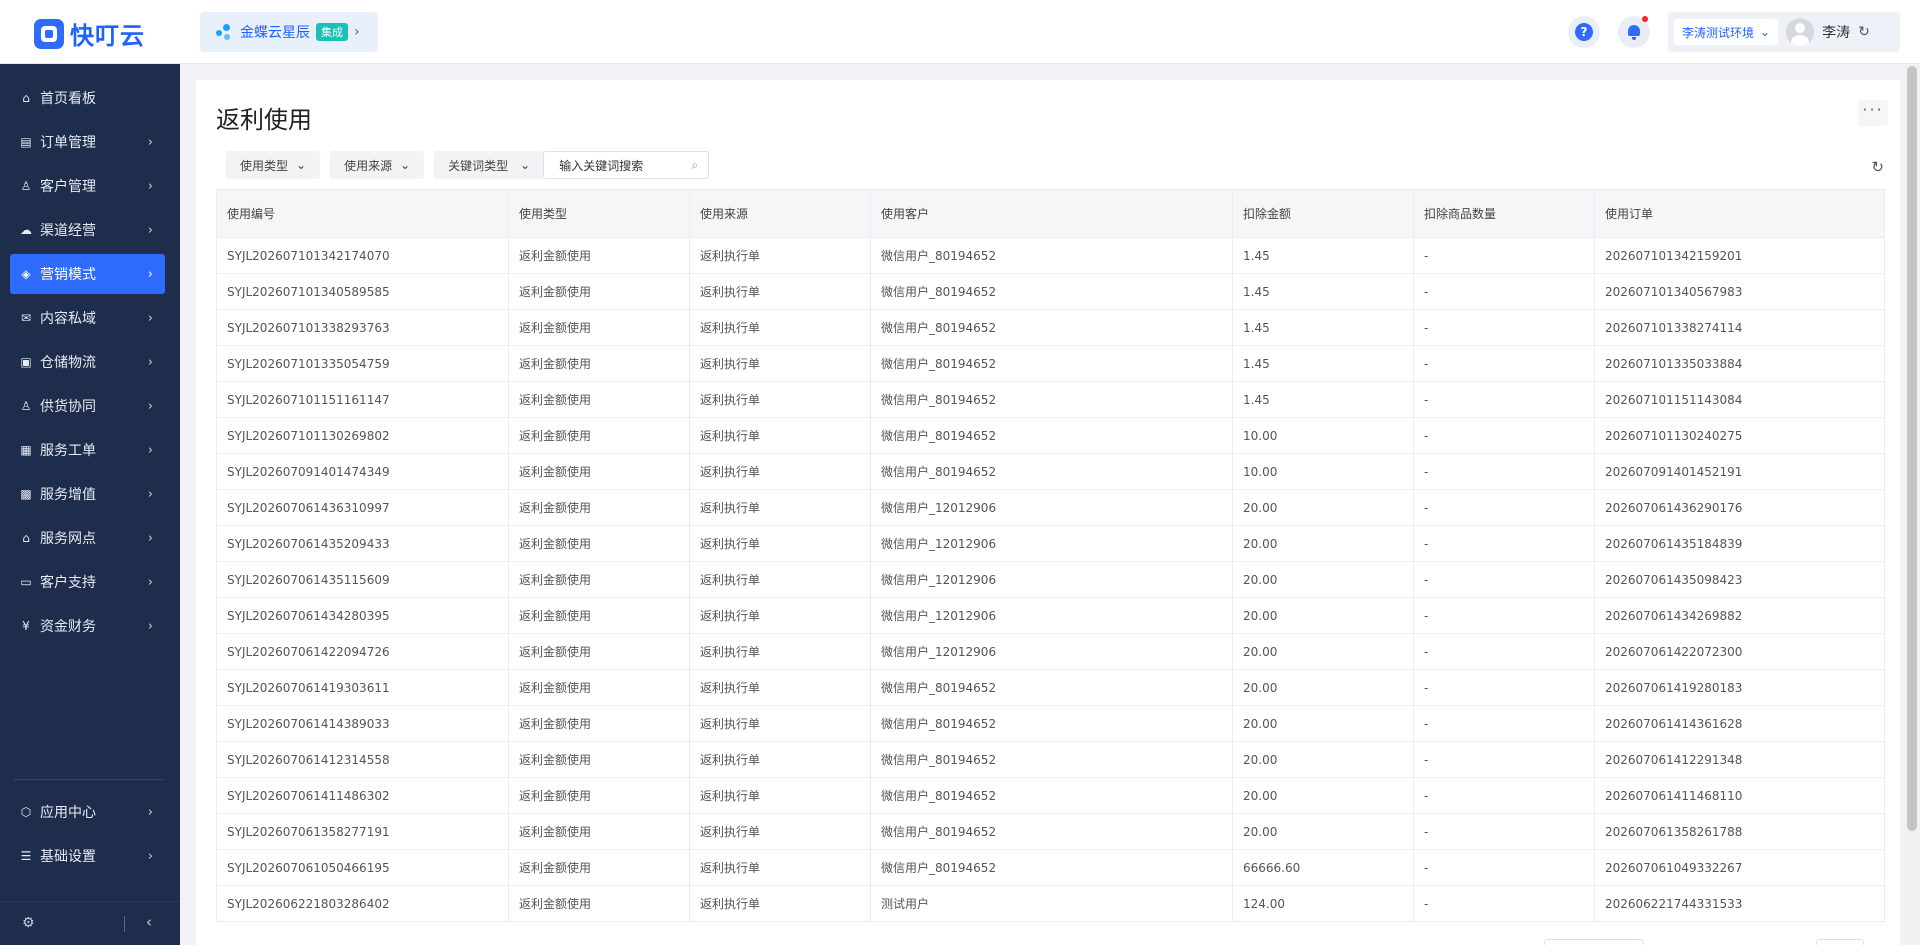 The height and width of the screenshot is (945, 1920). I want to click on sidebar-item-warehouse: ▣ 仓储物流 ›, so click(87, 362).